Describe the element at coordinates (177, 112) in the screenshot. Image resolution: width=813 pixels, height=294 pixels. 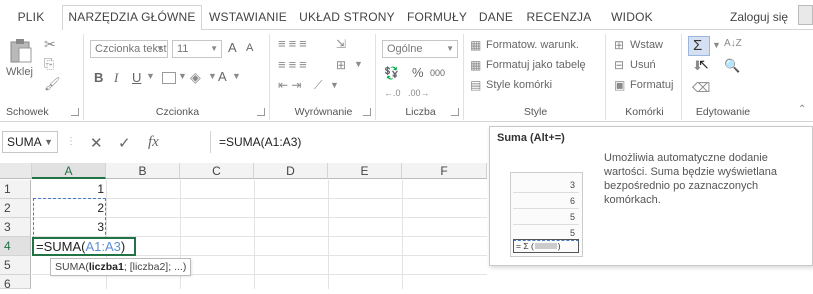
I see `font-group-label: Czcionka` at that location.